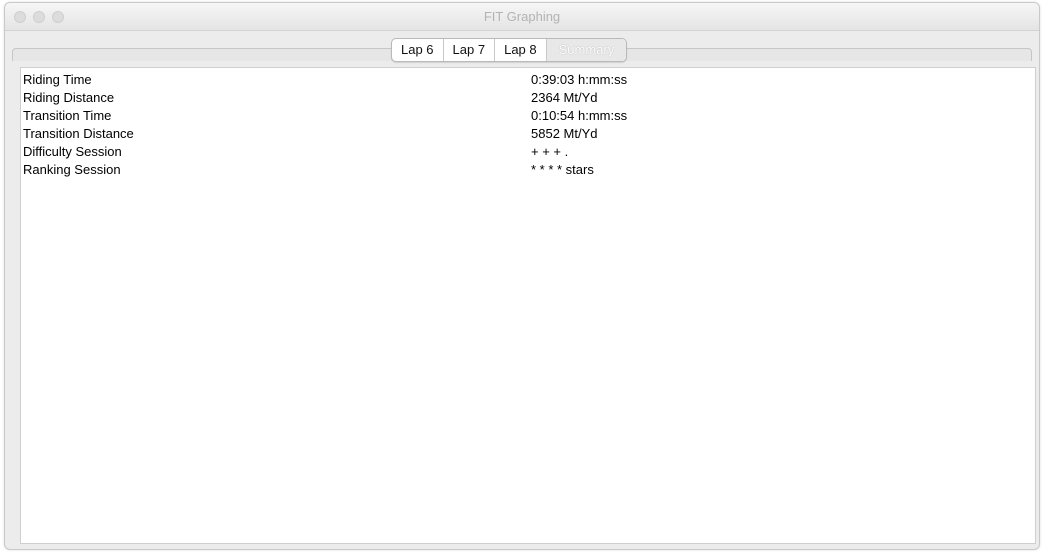 The height and width of the screenshot is (552, 1042). Describe the element at coordinates (564, 133) in the screenshot. I see `summary-value: 5852 Mt/Yd` at that location.